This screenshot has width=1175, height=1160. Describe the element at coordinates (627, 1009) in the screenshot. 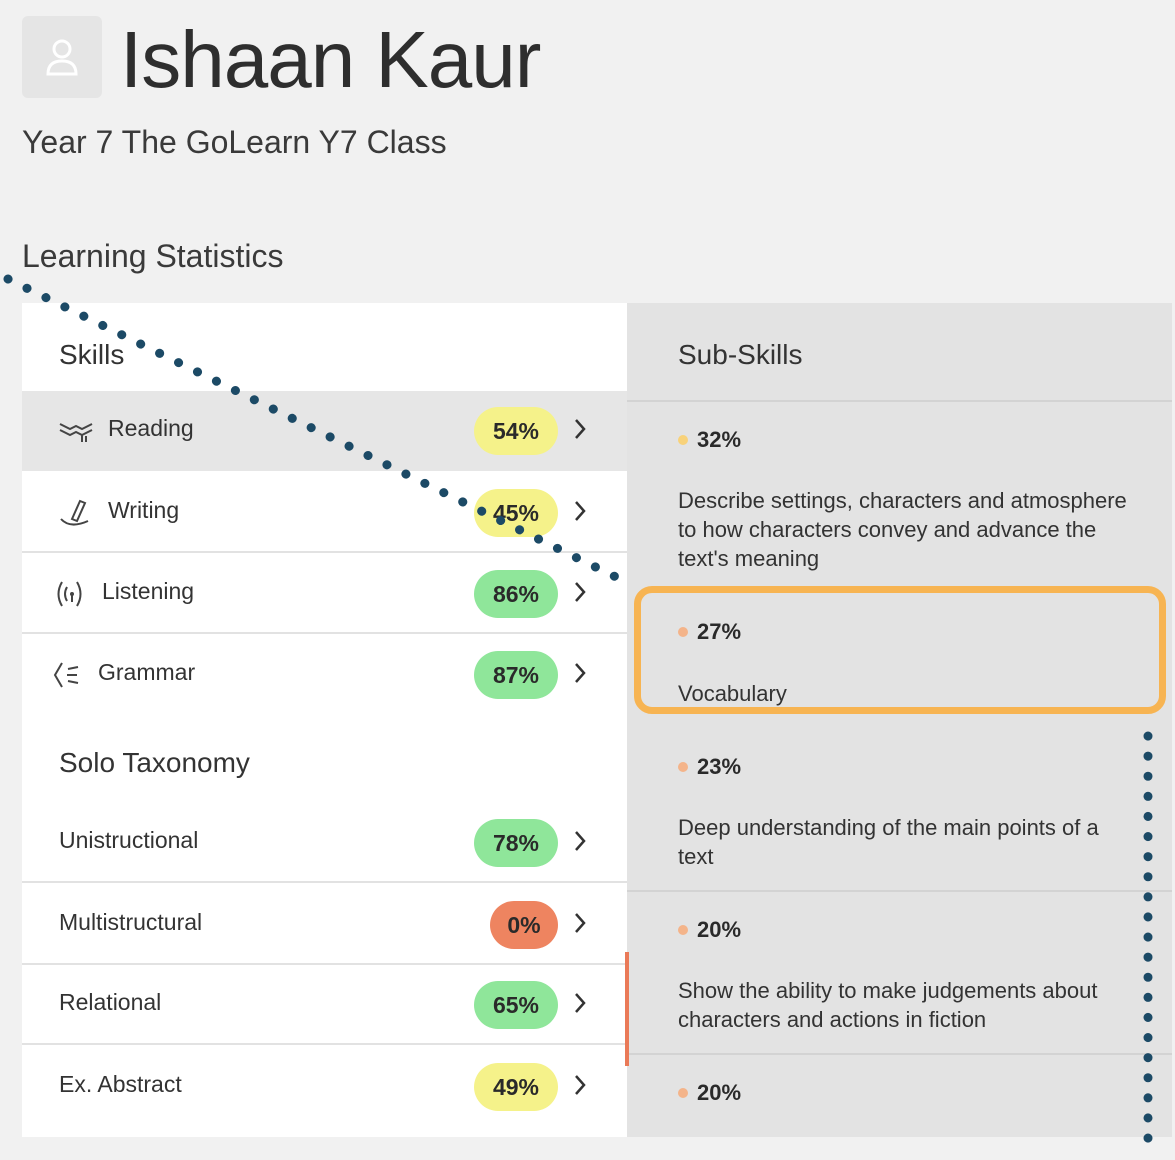

I see `scroll-indicator` at that location.